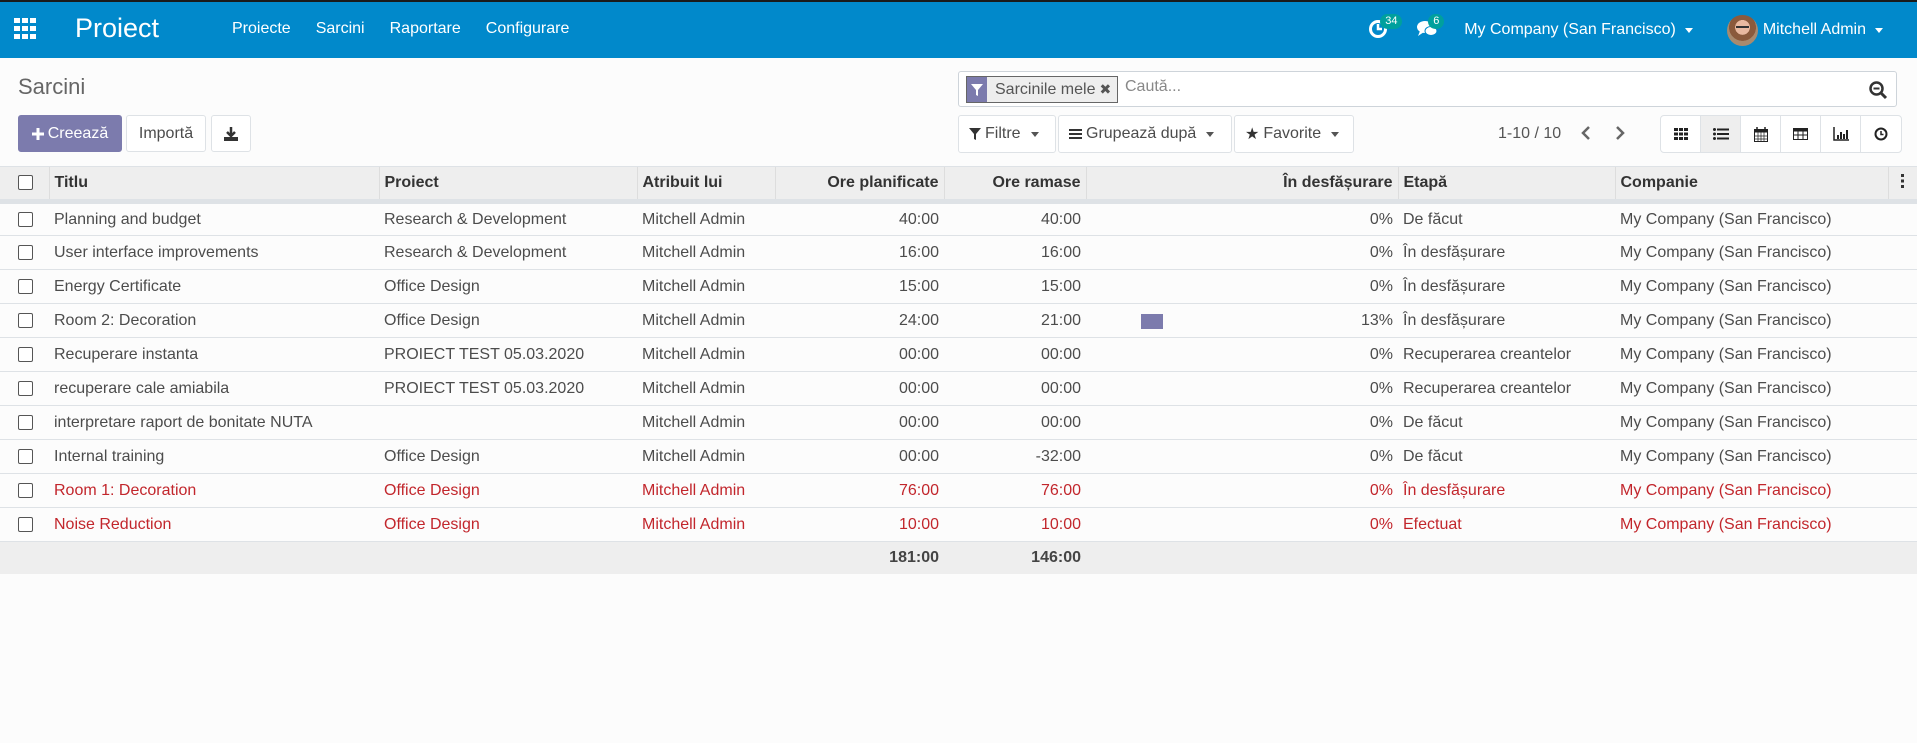 The image size is (1917, 743). What do you see at coordinates (1841, 134) in the screenshot?
I see `graph-view-button` at bounding box center [1841, 134].